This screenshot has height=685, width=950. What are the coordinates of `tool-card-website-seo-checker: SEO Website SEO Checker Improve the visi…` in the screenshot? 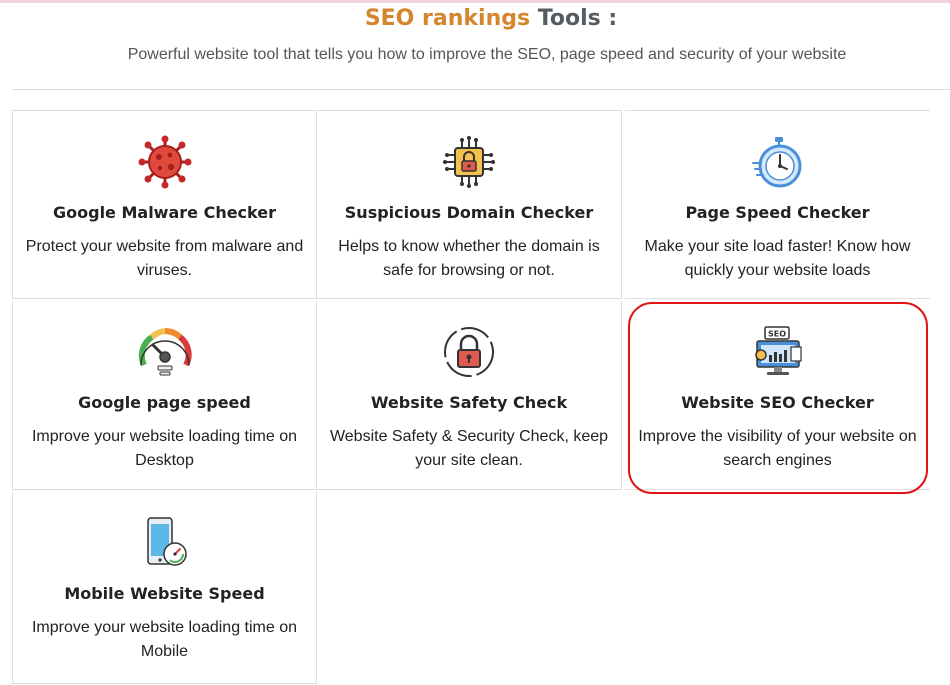 It's located at (777, 395).